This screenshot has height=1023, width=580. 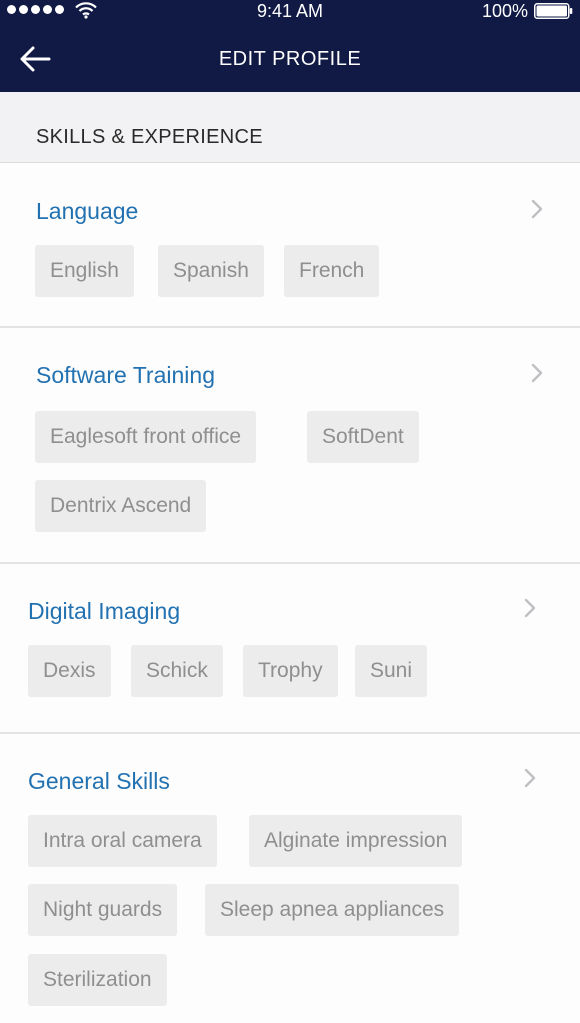 What do you see at coordinates (97, 980) in the screenshot?
I see `tag-sterilization: Sterilization` at bounding box center [97, 980].